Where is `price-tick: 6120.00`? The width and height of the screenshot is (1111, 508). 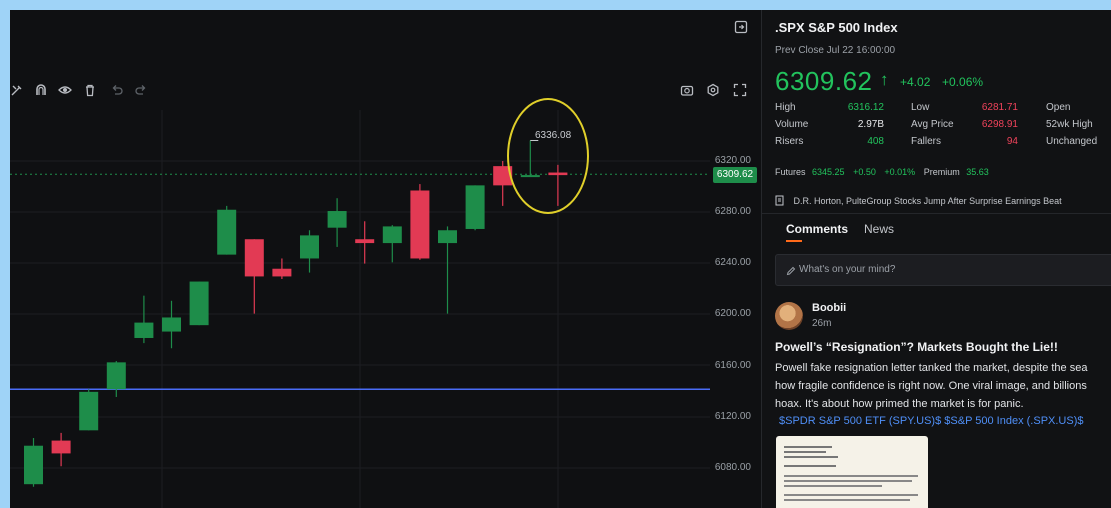
price-tick: 6120.00 is located at coordinates (732, 416).